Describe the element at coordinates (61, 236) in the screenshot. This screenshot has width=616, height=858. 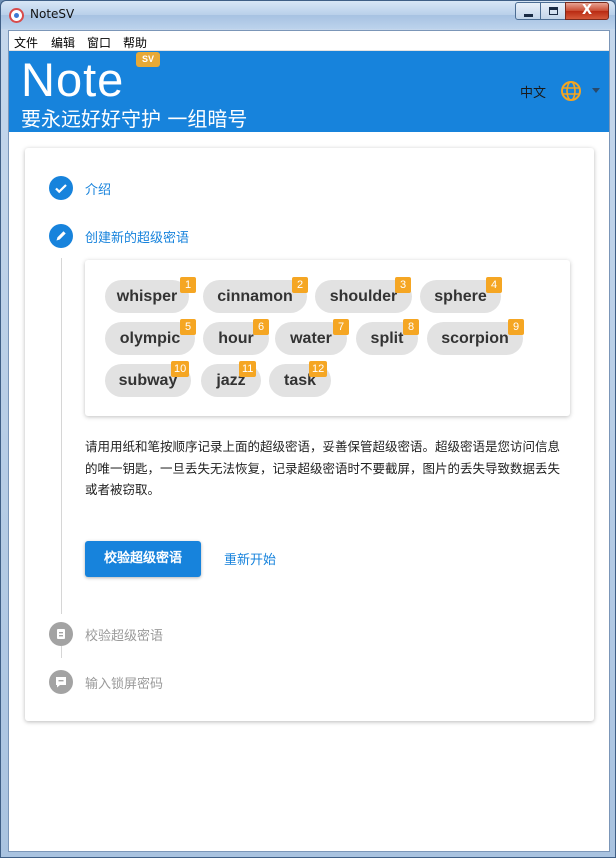
I see `pencil-icon` at that location.